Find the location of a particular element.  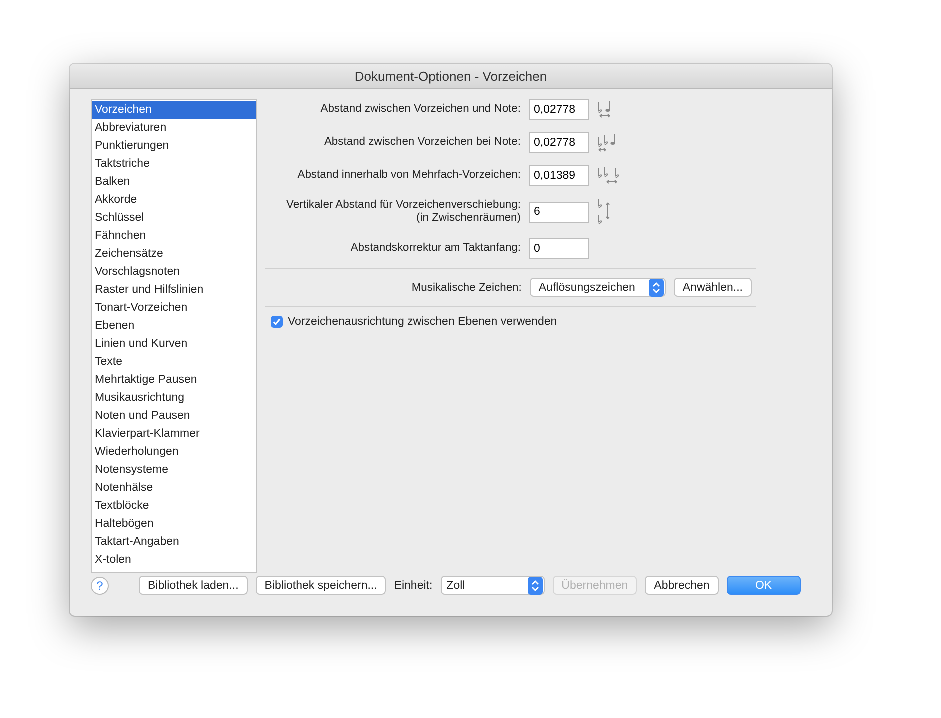

checkbox is located at coordinates (277, 322).